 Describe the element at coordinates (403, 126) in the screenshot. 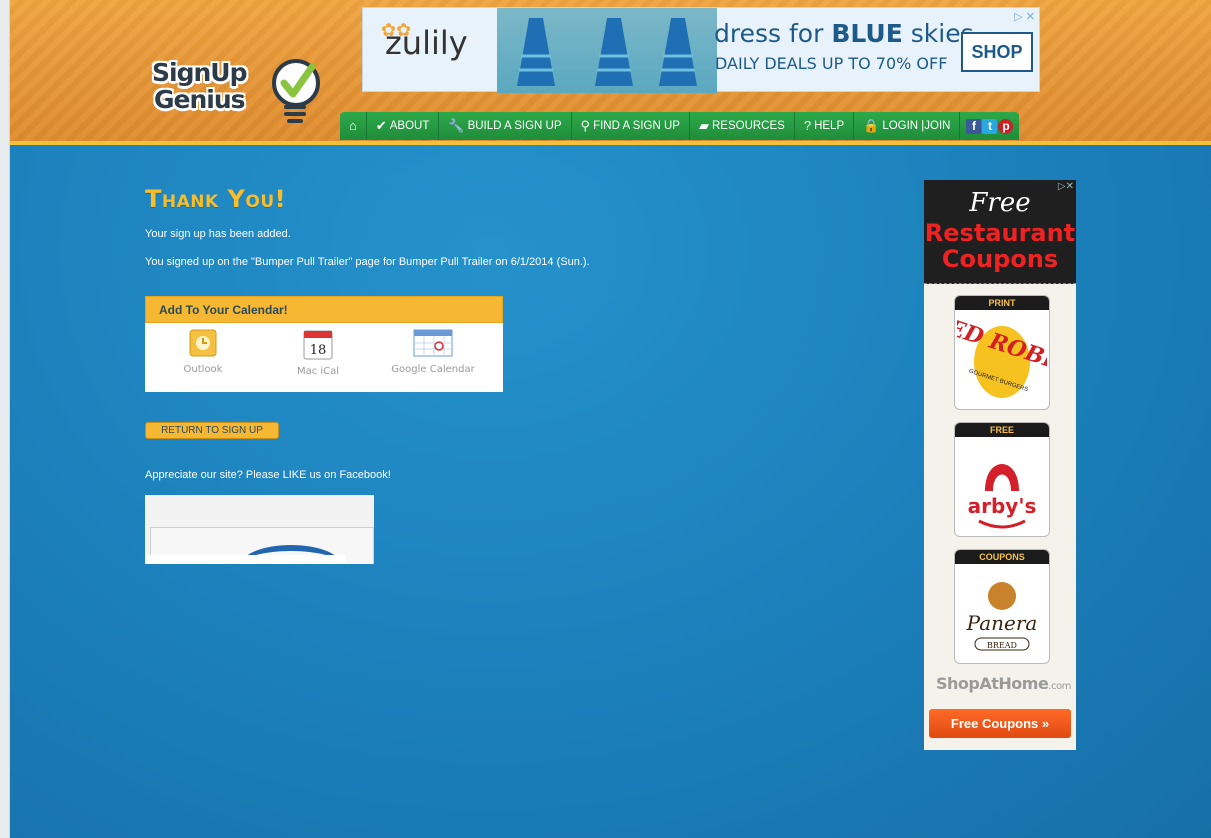

I see `nav-about: ✔ ABOUT` at that location.